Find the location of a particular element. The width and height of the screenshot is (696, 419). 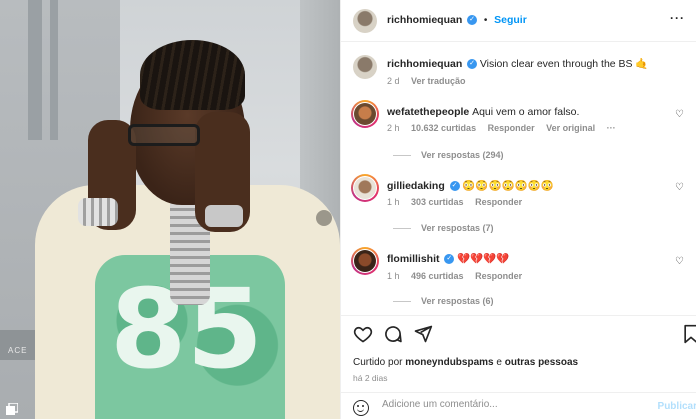

post-date: há 2 dias is located at coordinates (370, 378).